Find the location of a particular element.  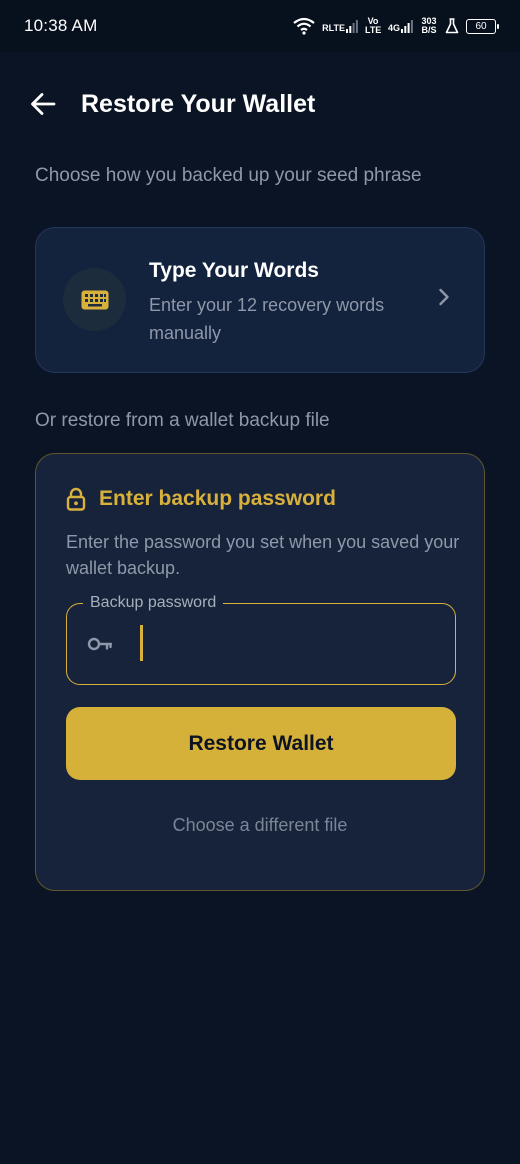

keyboard-icon-circle is located at coordinates (94, 299).